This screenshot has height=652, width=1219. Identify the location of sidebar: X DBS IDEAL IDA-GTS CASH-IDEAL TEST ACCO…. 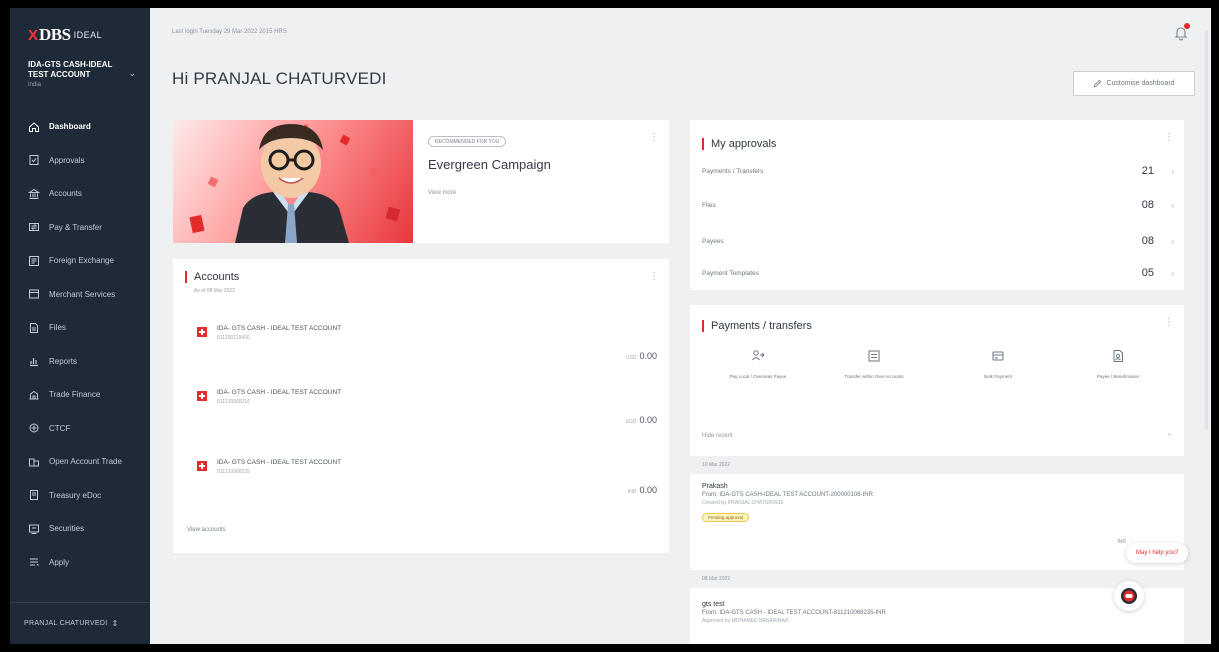
(80, 326).